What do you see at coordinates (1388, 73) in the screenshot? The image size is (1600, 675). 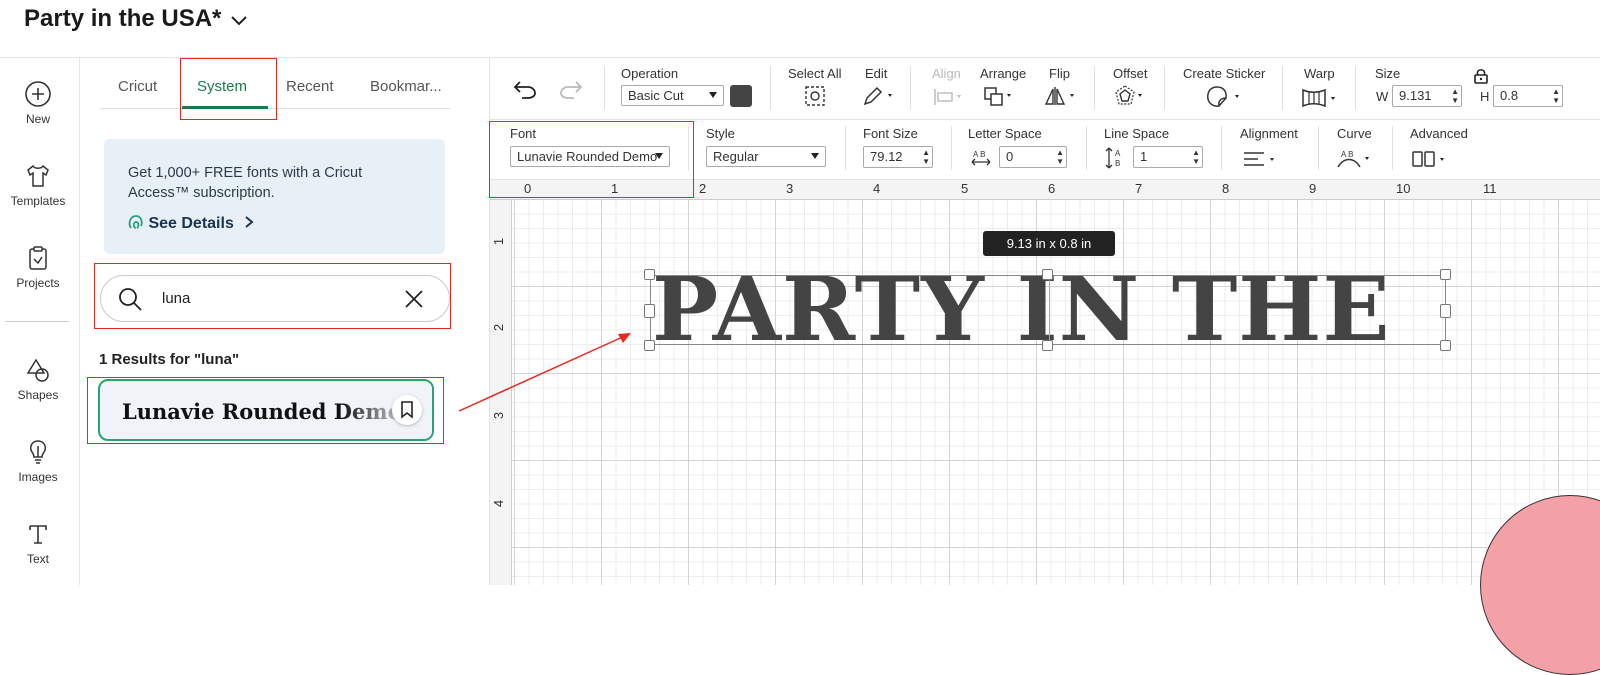 I see `size-label: Size` at bounding box center [1388, 73].